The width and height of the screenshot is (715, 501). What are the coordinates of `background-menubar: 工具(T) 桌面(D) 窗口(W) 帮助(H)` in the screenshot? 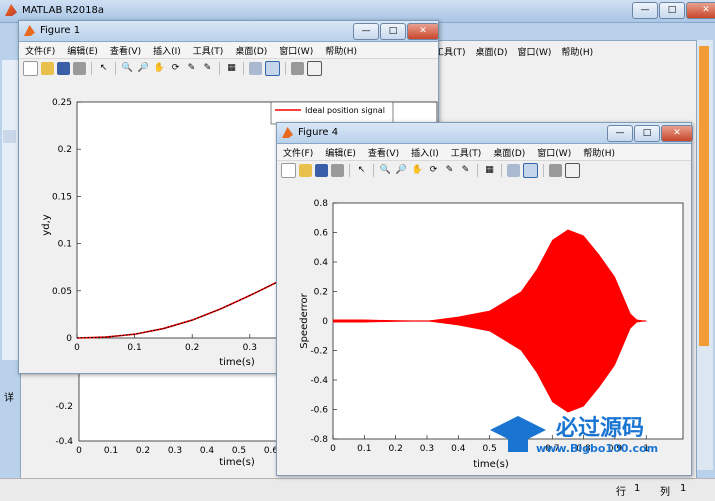 It's located at (565, 51).